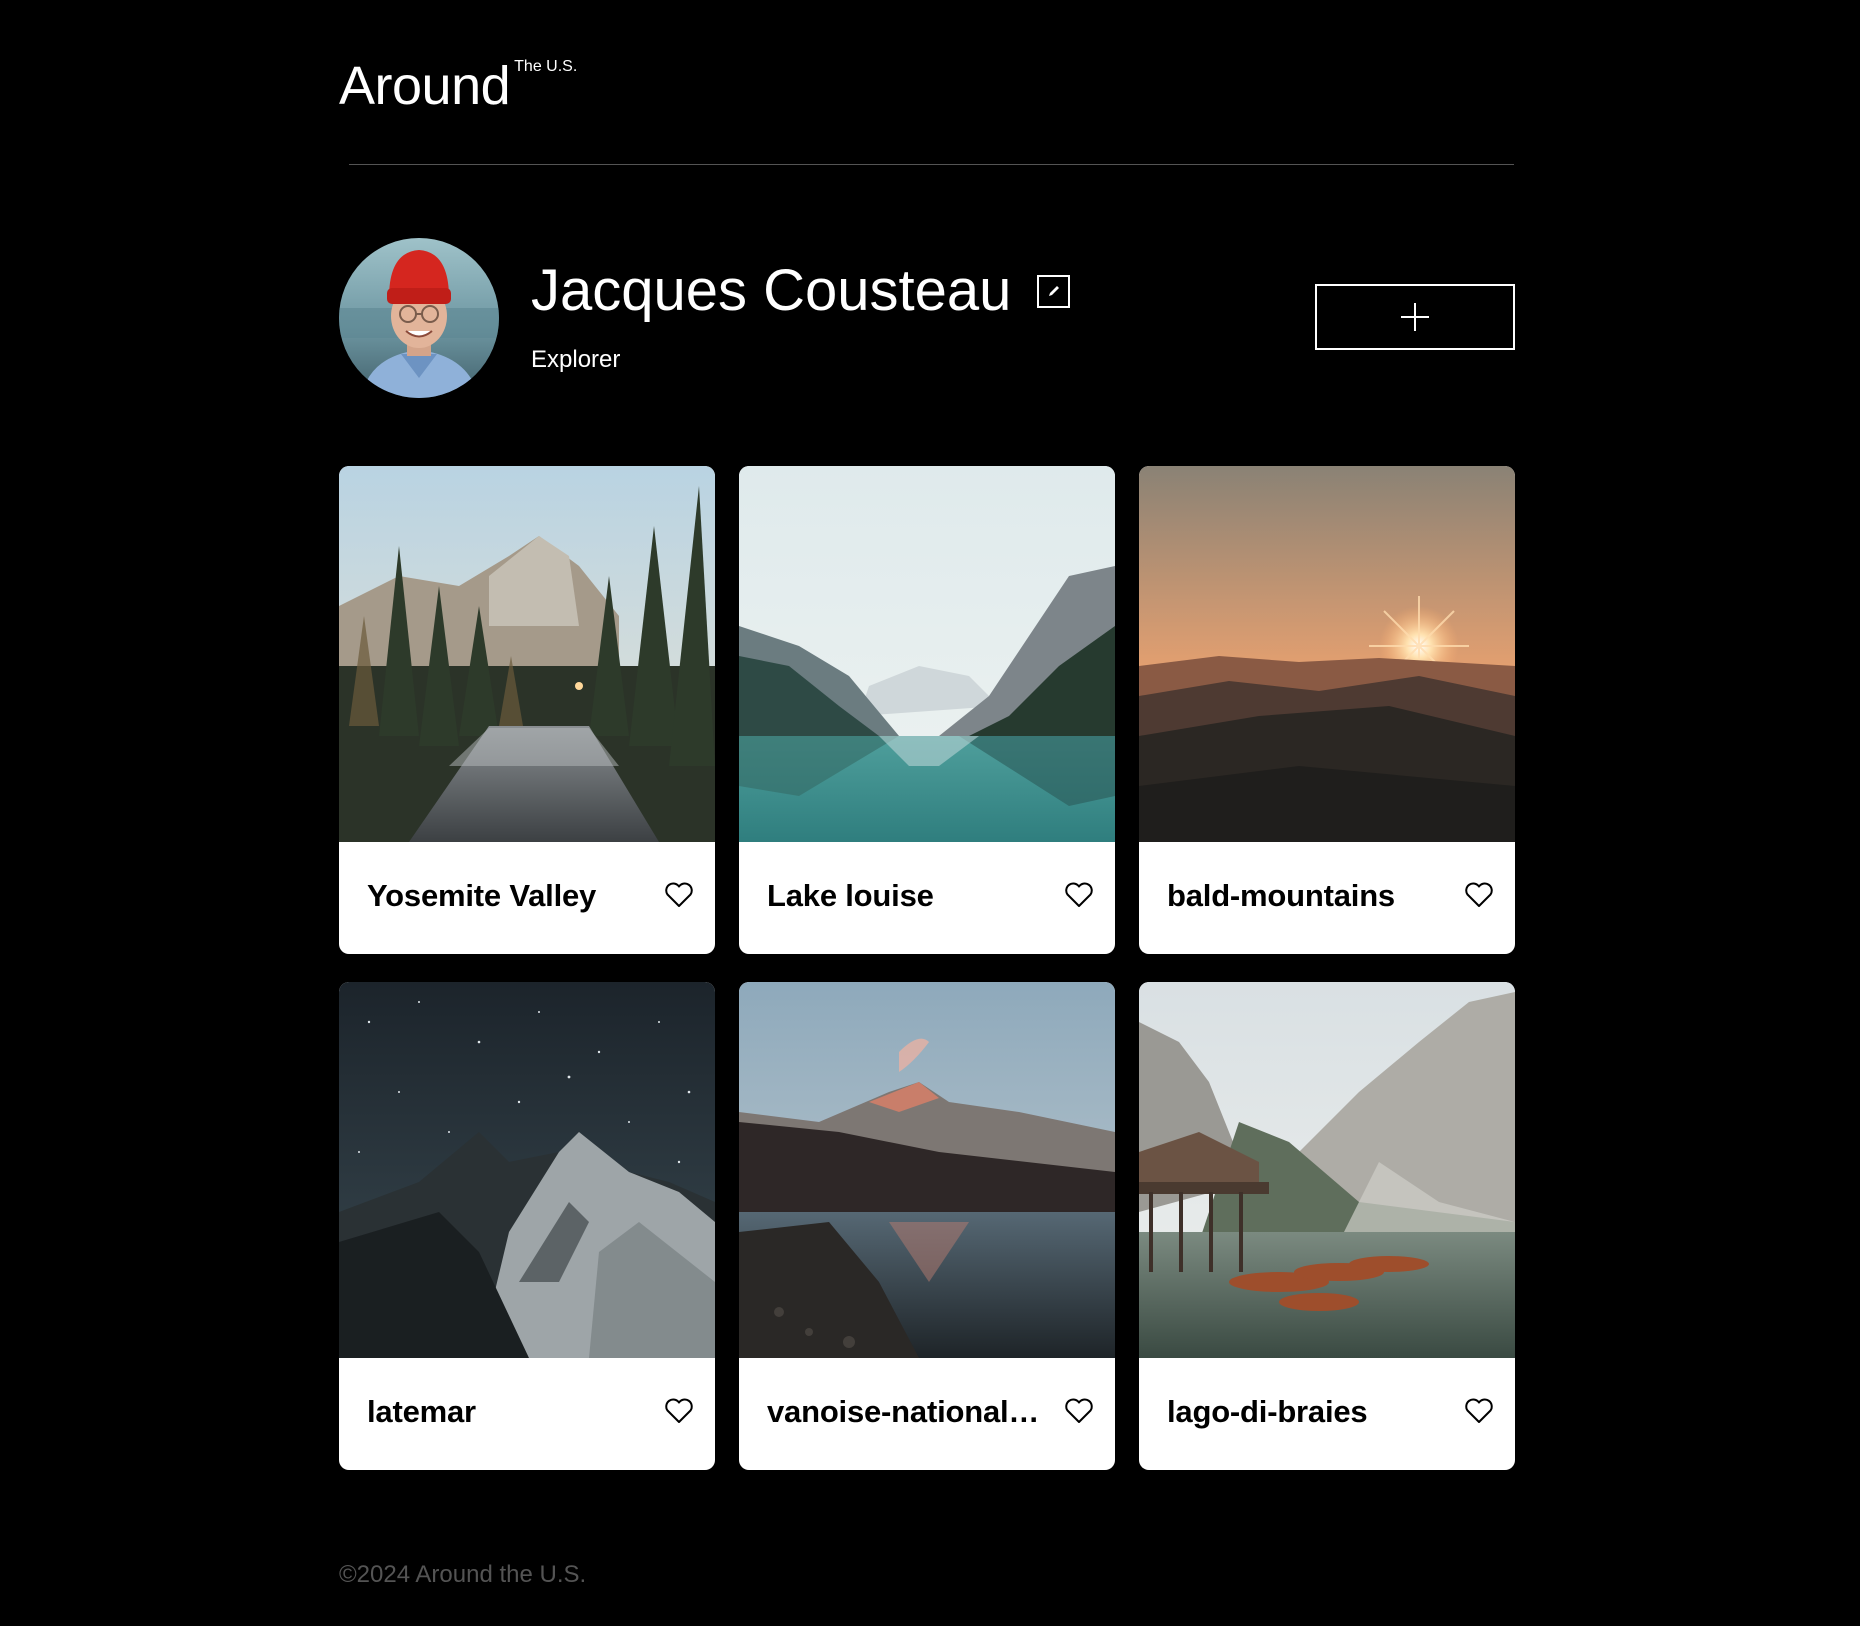  I want to click on header: Around The U.S., so click(926, 111).